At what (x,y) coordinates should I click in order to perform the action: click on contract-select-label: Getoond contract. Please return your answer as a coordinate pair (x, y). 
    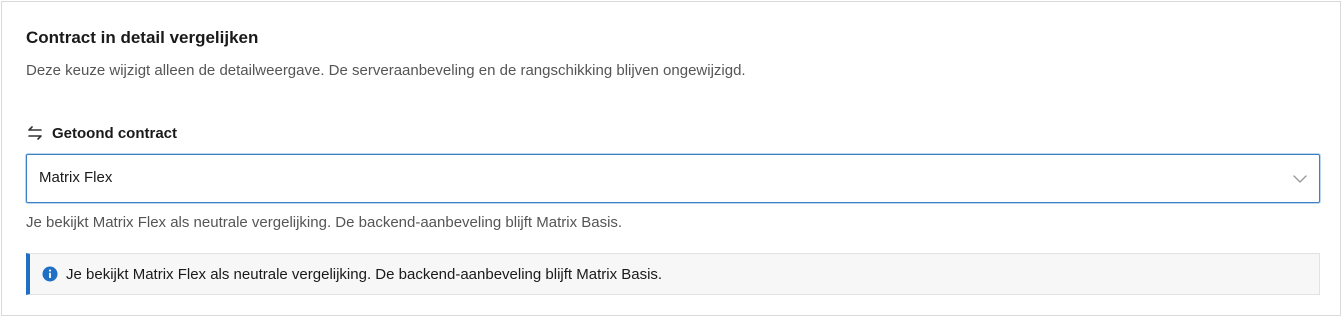
    Looking at the image, I should click on (101, 133).